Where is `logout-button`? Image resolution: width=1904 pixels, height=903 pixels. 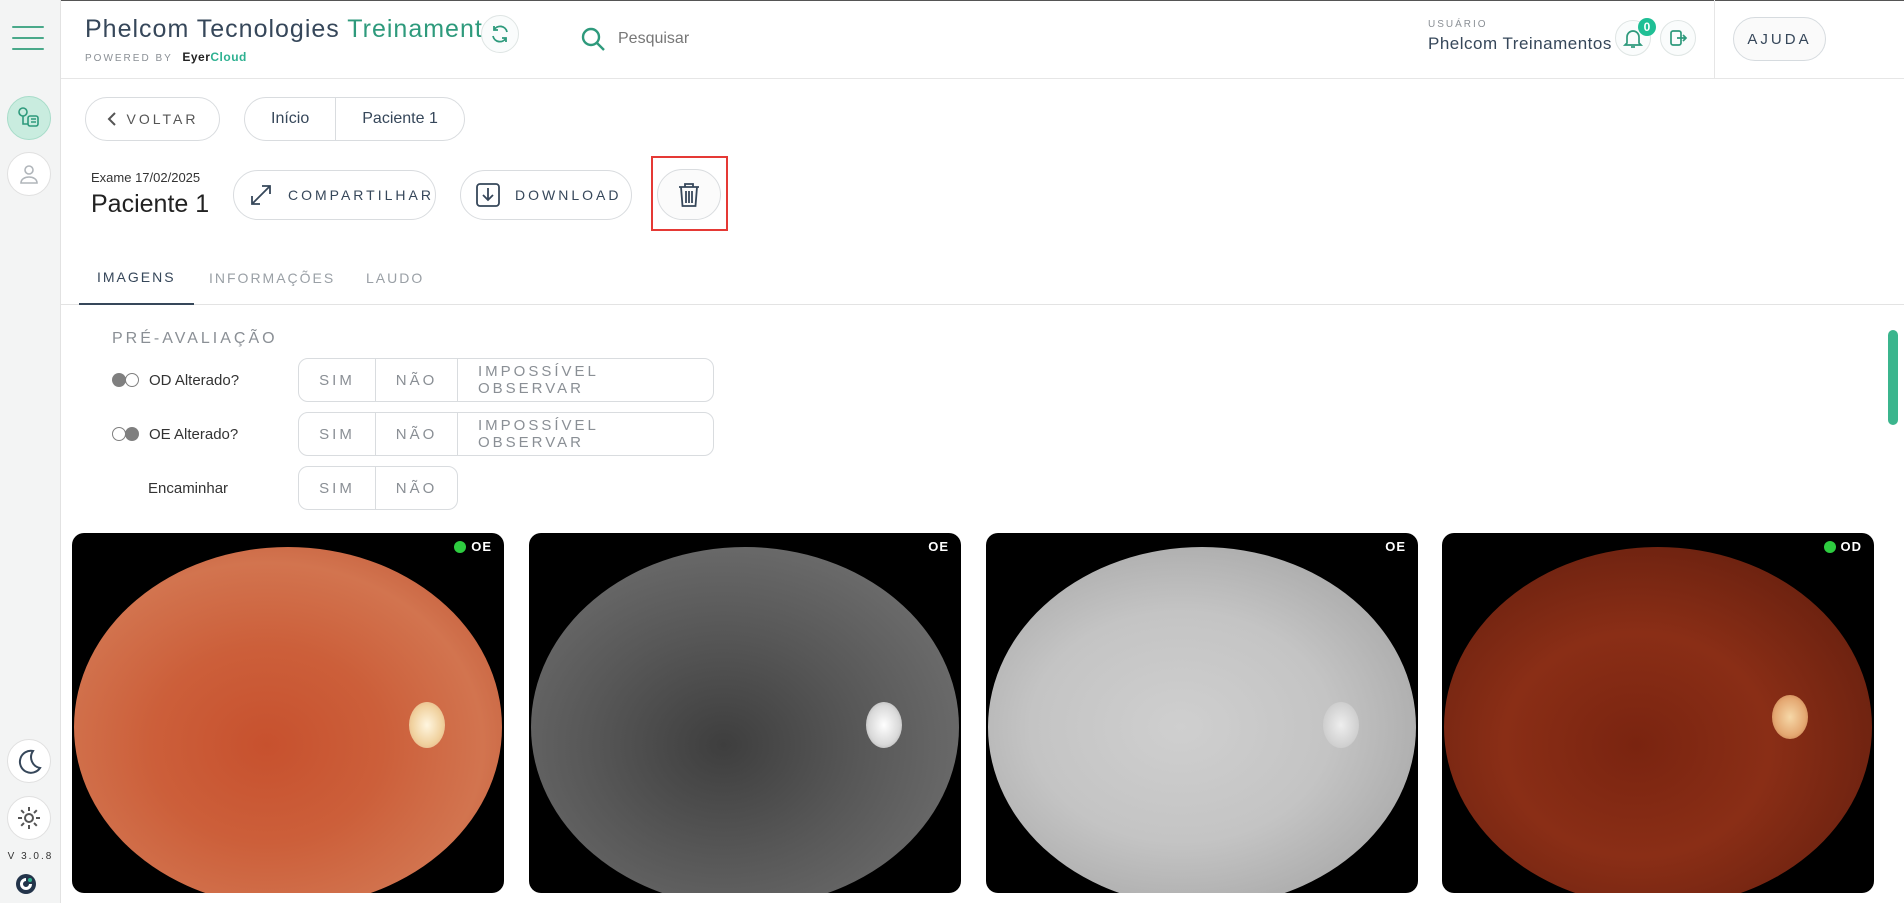
logout-button is located at coordinates (1678, 38).